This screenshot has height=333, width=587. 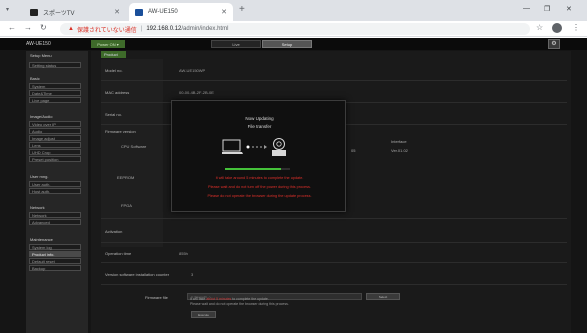 What do you see at coordinates (236, 44) in the screenshot?
I see `tab-live: Live` at bounding box center [236, 44].